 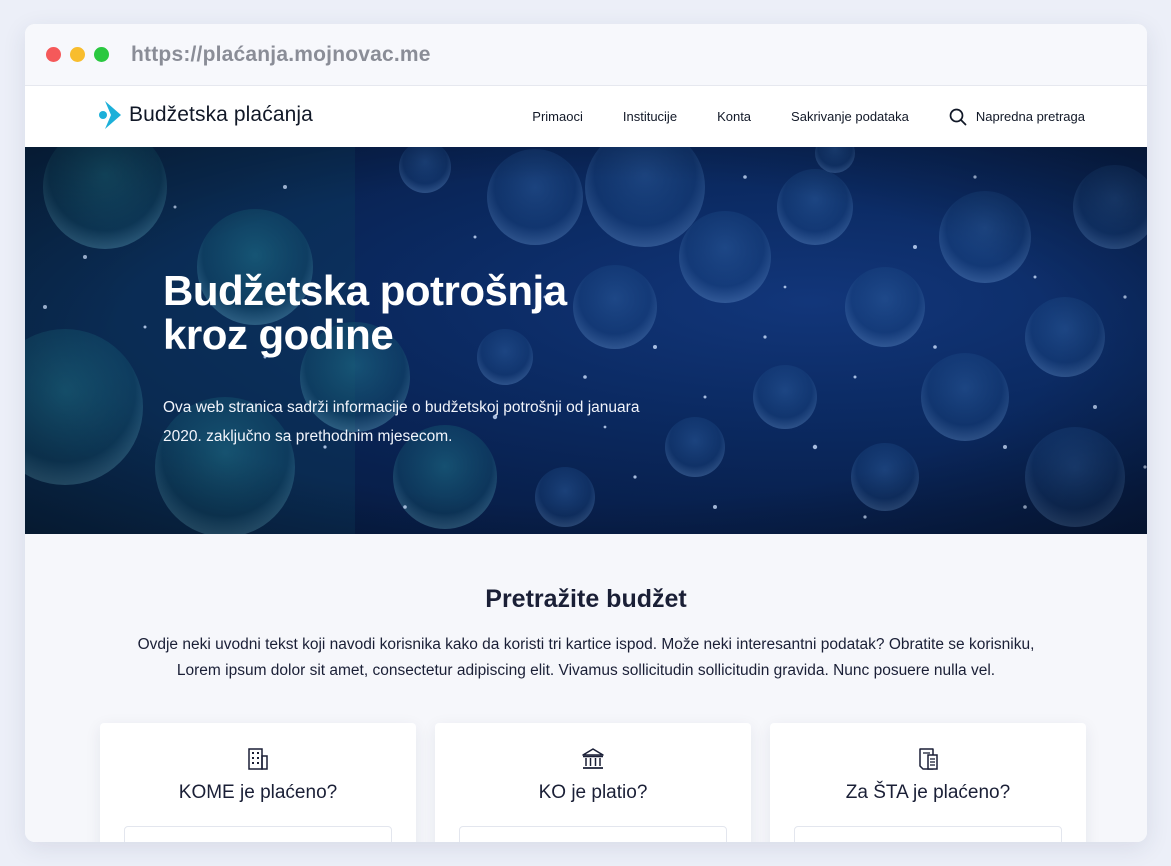 What do you see at coordinates (110, 115) in the screenshot?
I see `logo-arrow-icon` at bounding box center [110, 115].